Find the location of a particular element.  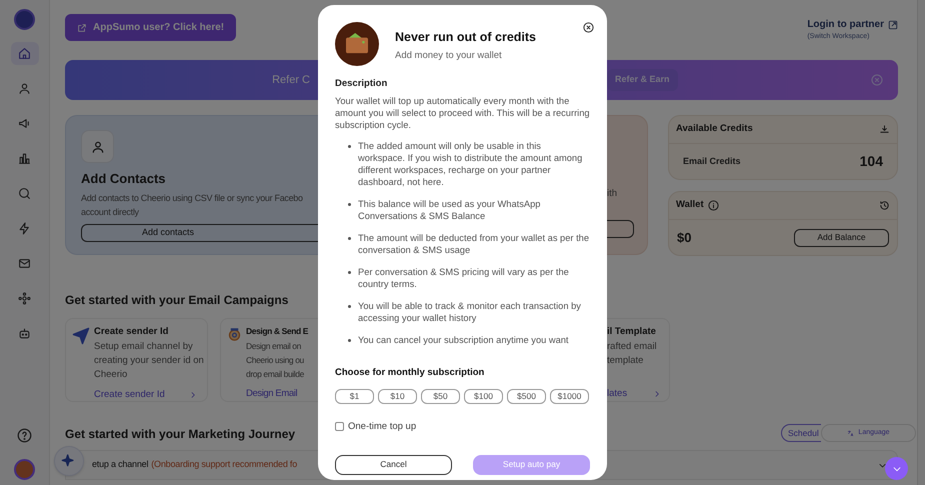

schedule-tab: Schedul is located at coordinates (801, 433).